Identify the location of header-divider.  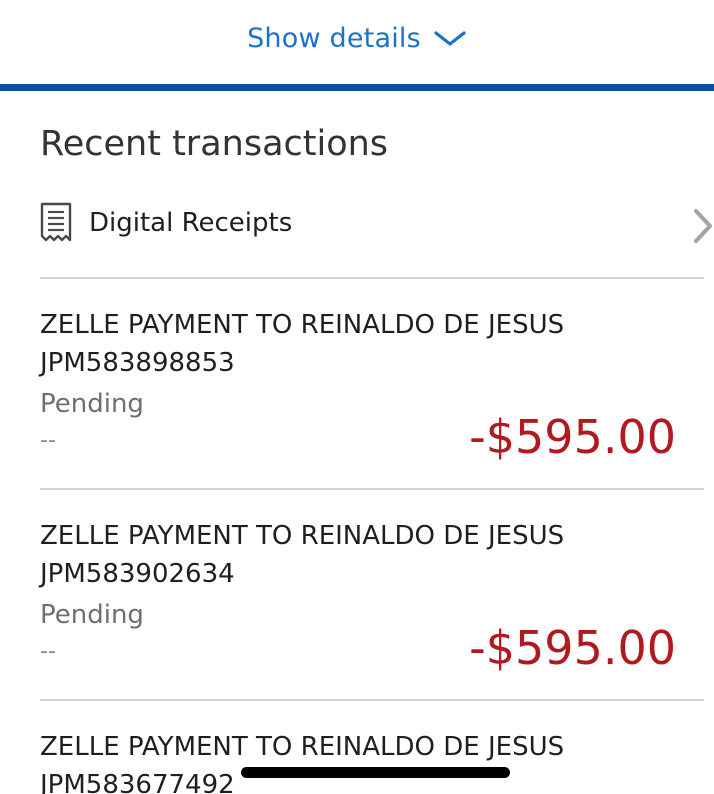
(357, 87).